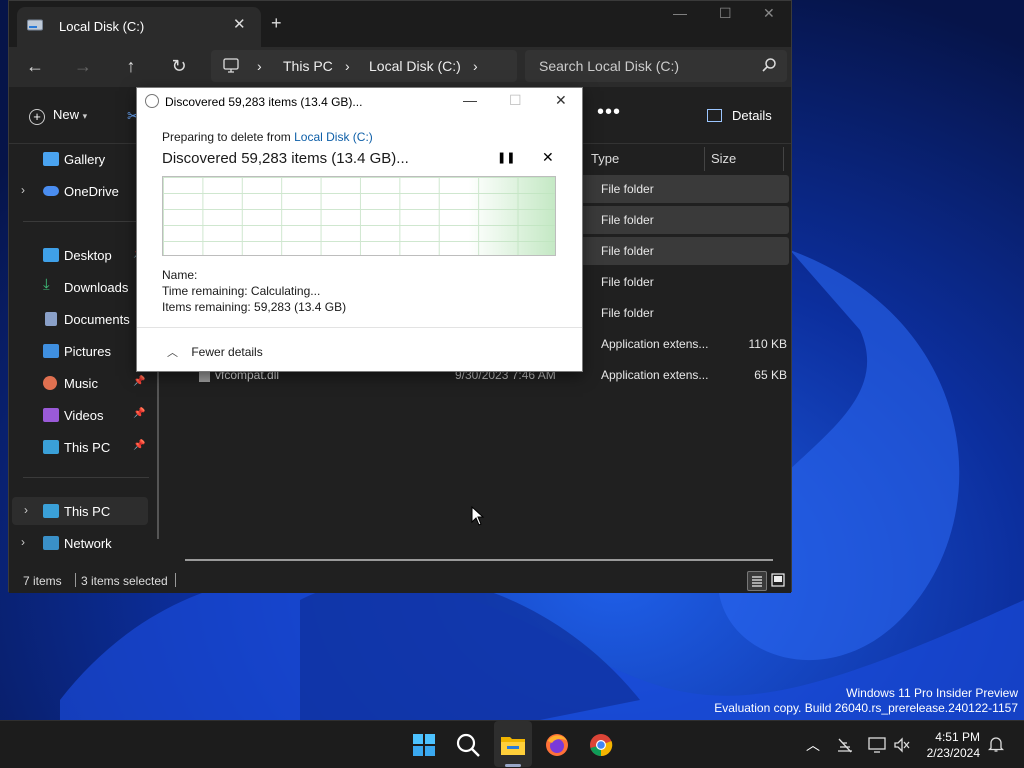 The image size is (1024, 768). What do you see at coordinates (51, 351) in the screenshot?
I see `pictures-icon` at bounding box center [51, 351].